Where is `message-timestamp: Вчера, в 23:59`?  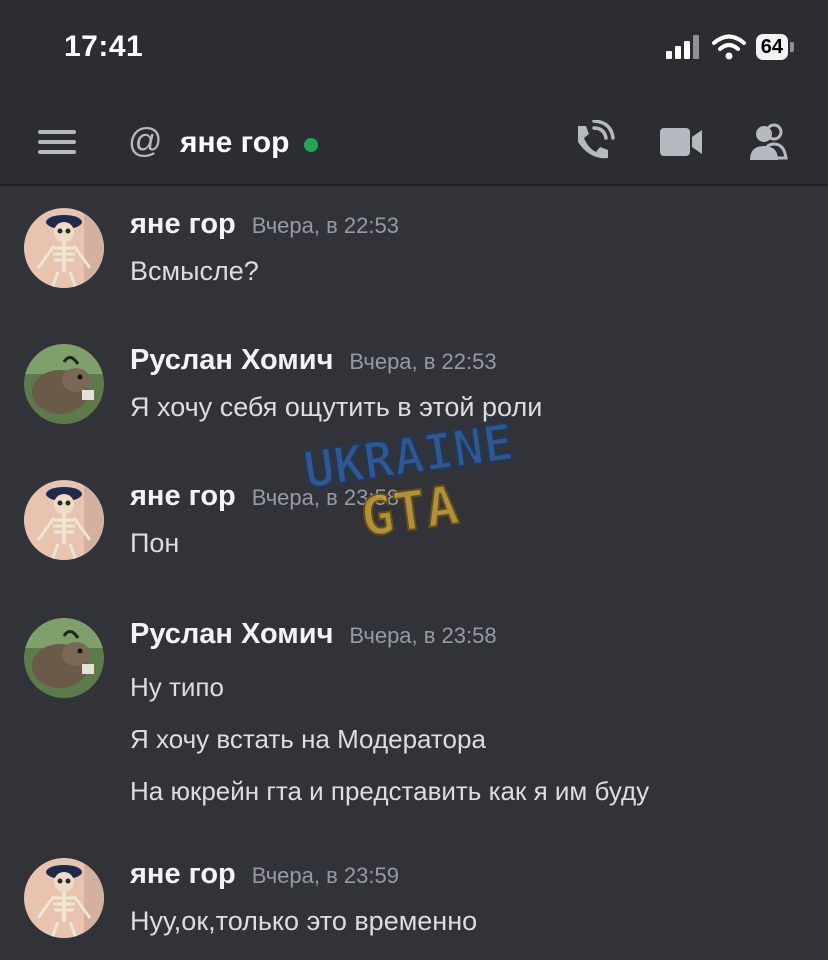 message-timestamp: Вчера, в 23:59 is located at coordinates (325, 875).